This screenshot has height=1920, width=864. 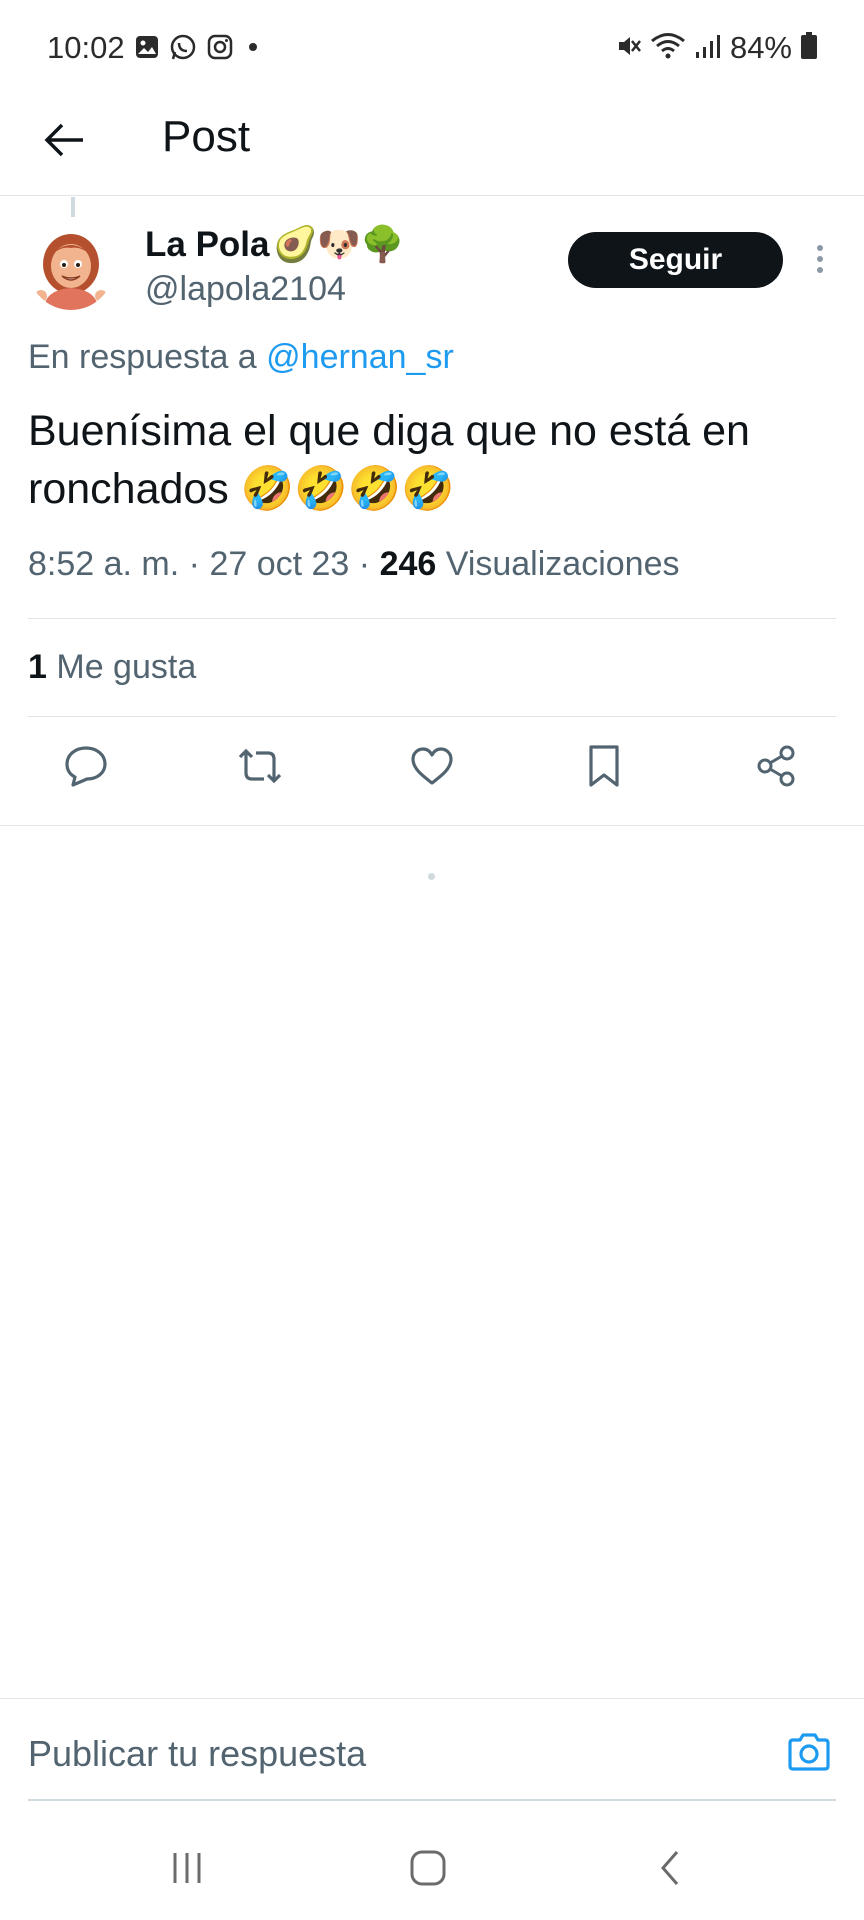 I want to click on status-notification-icons, so click(x=199, y=49).